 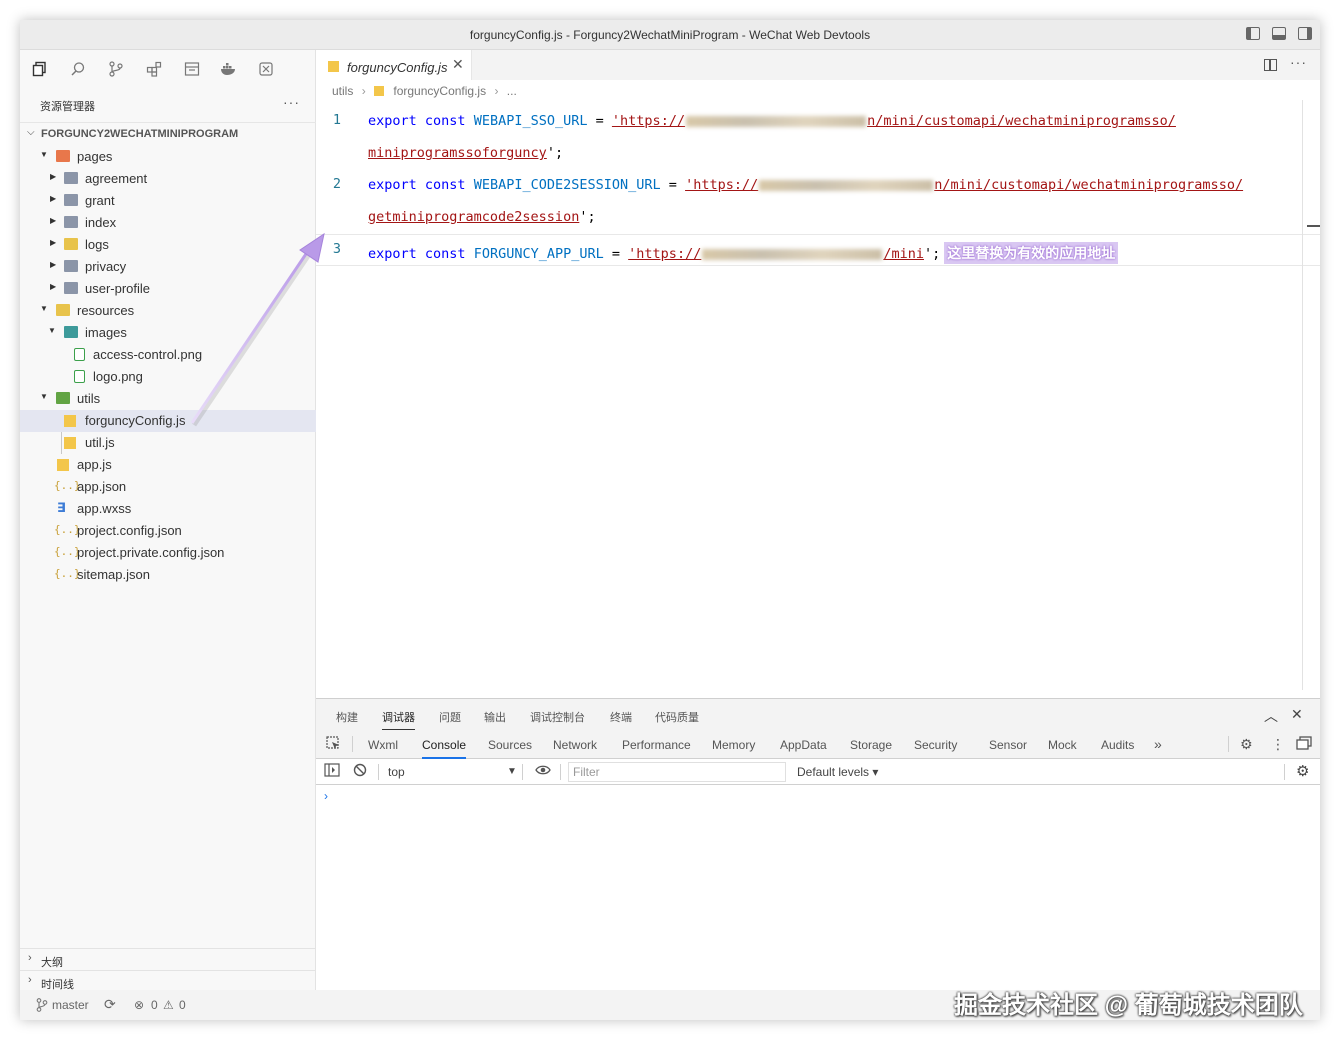 I want to click on context-selector: top, so click(x=396, y=772).